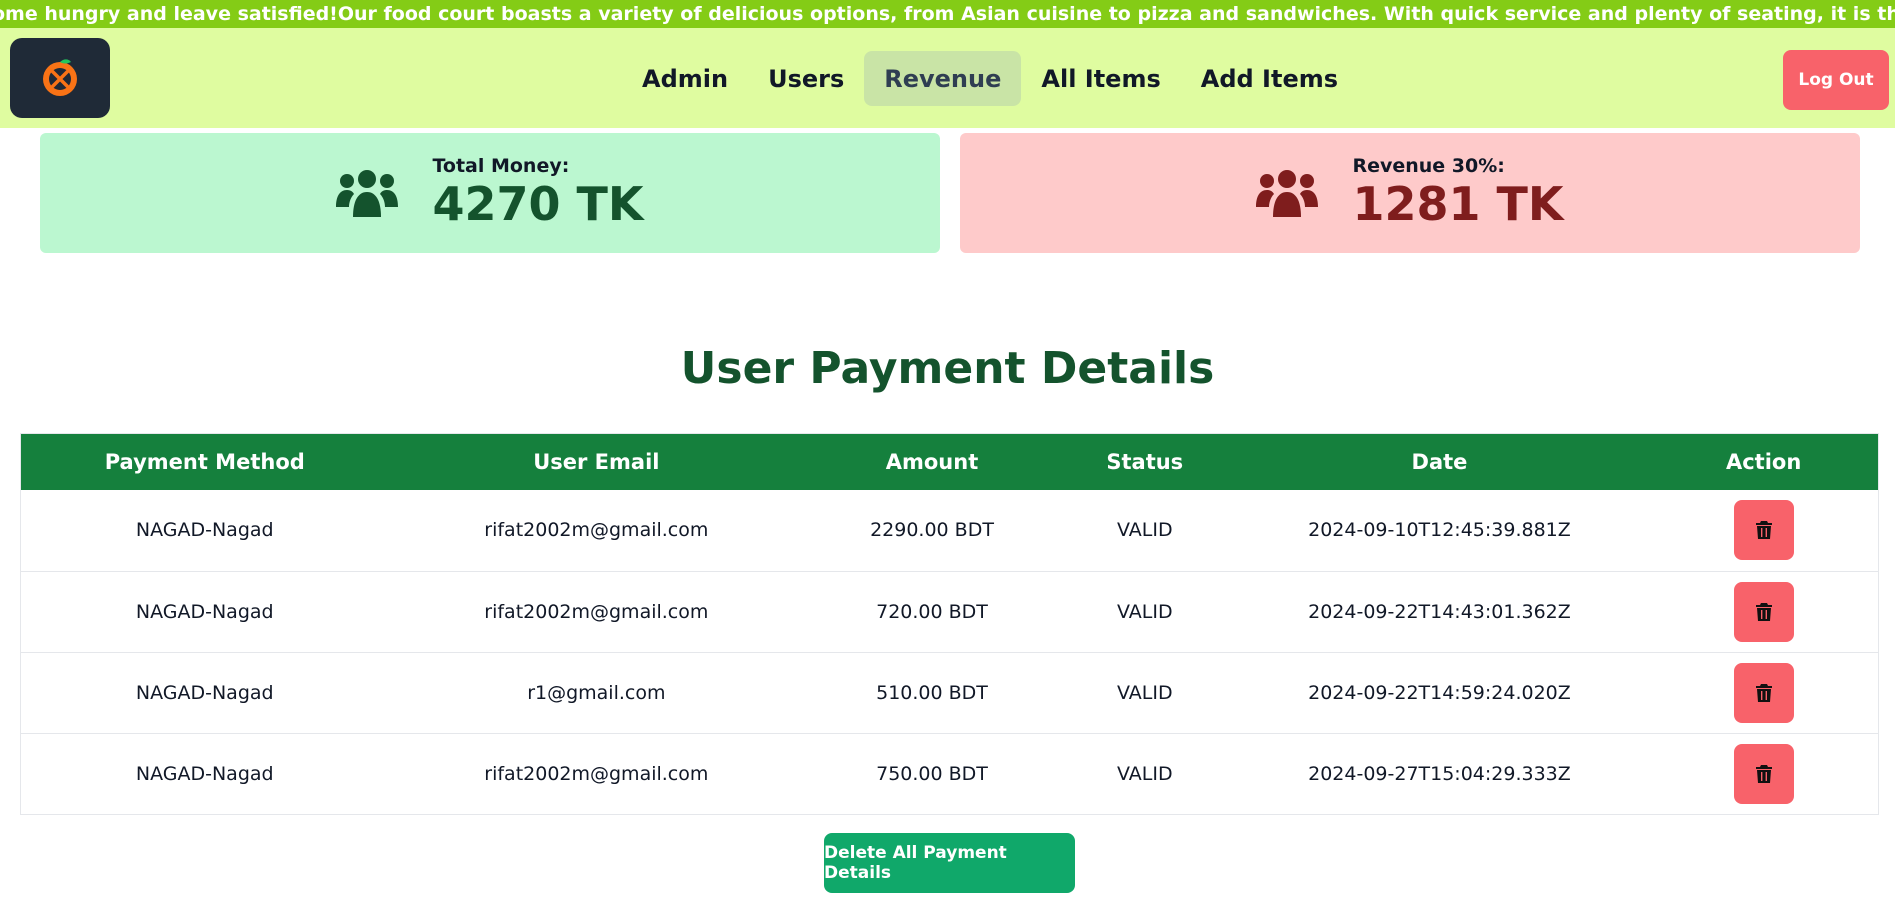  What do you see at coordinates (1458, 204) in the screenshot?
I see `revenue-value: 1281 TK` at bounding box center [1458, 204].